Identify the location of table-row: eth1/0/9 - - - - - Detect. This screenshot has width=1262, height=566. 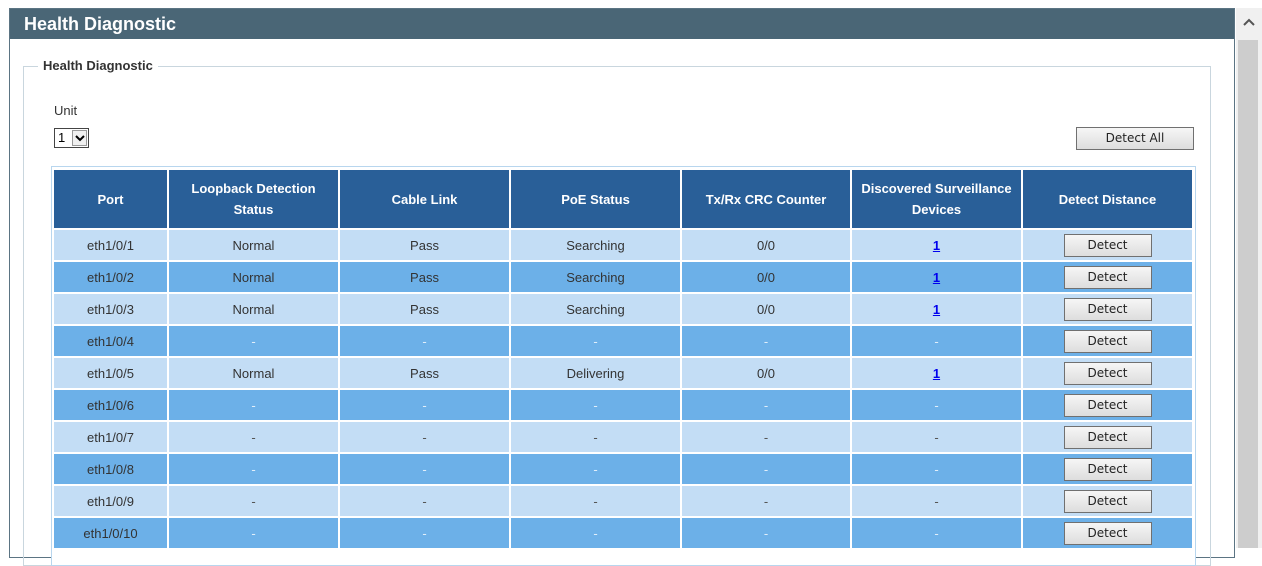
(623, 502).